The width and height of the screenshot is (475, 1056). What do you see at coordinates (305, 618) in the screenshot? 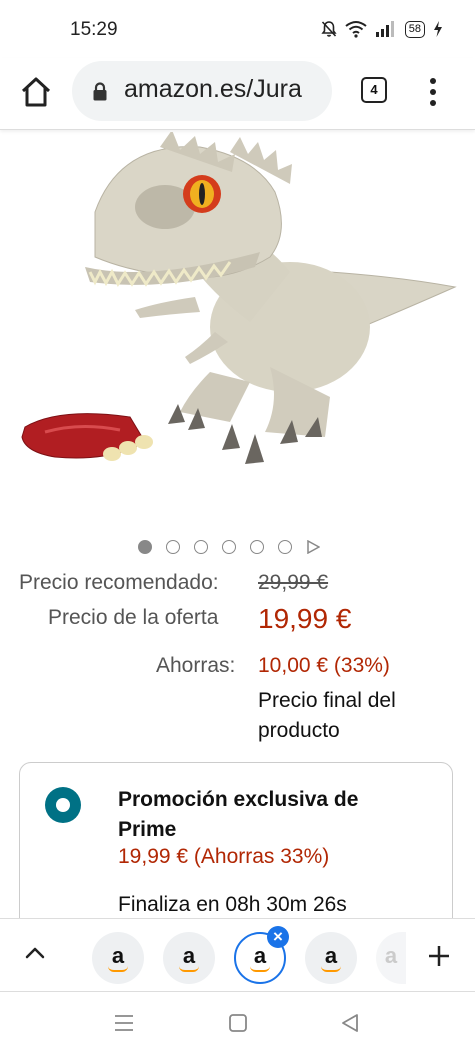
I see `offer-price-value: 19,99 €` at bounding box center [305, 618].